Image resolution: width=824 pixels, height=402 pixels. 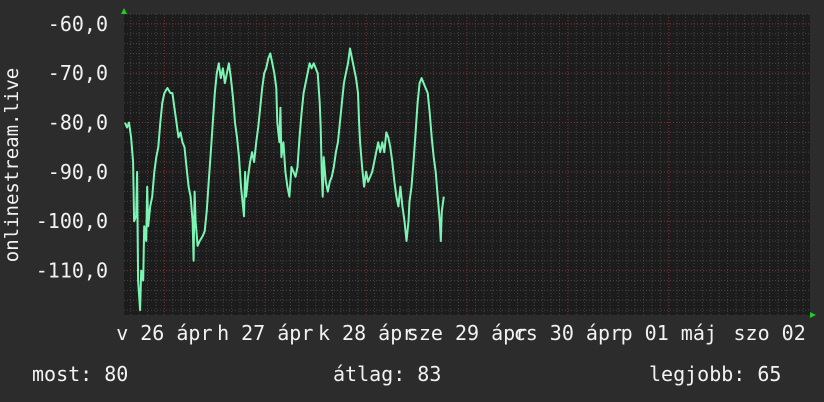 What do you see at coordinates (72, 221) in the screenshot?
I see `y-tick-label: -100,0` at bounding box center [72, 221].